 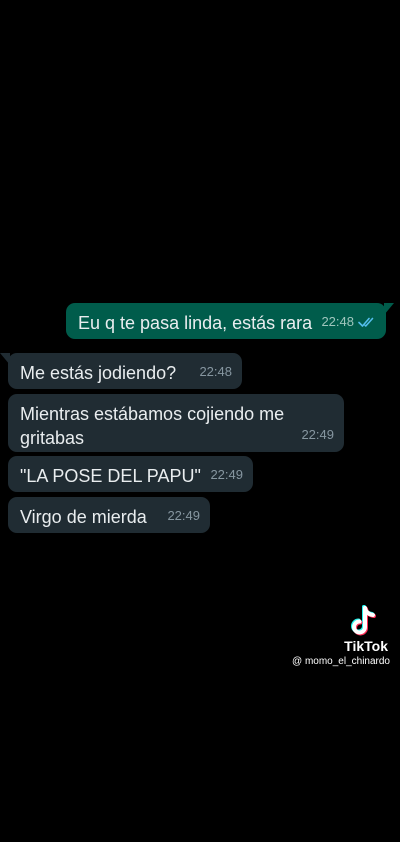 I want to click on message-bubble-incoming: Virgo de mierda 22:49, so click(x=109, y=515).